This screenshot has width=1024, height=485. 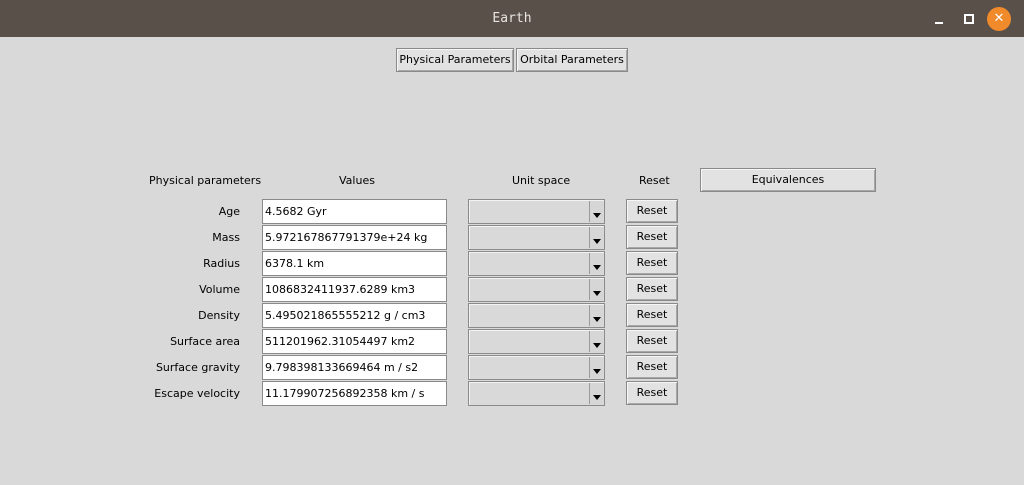 I want to click on window-titlebar: Earth ✕, so click(x=512, y=18).